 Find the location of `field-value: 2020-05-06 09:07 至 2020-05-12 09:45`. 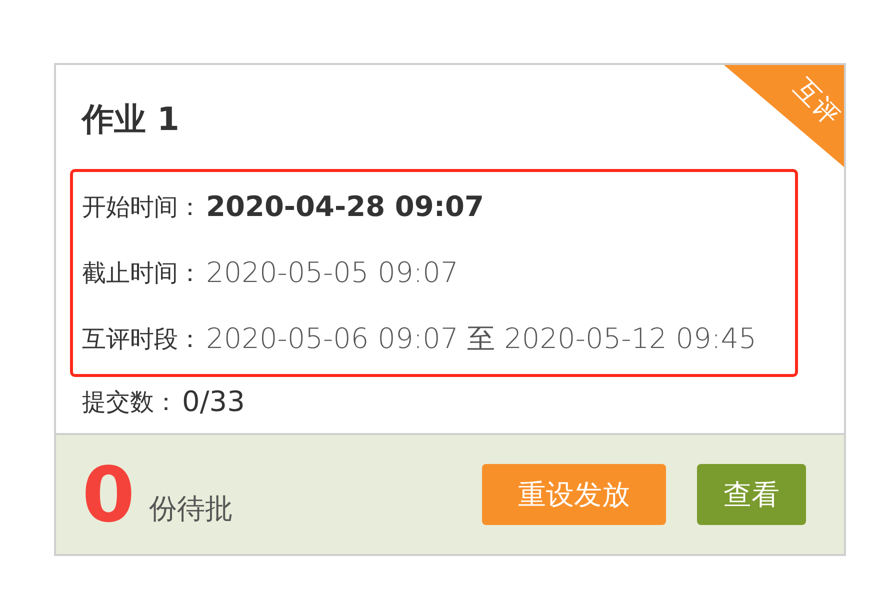

field-value: 2020-05-06 09:07 至 2020-05-12 09:45 is located at coordinates (481, 339).